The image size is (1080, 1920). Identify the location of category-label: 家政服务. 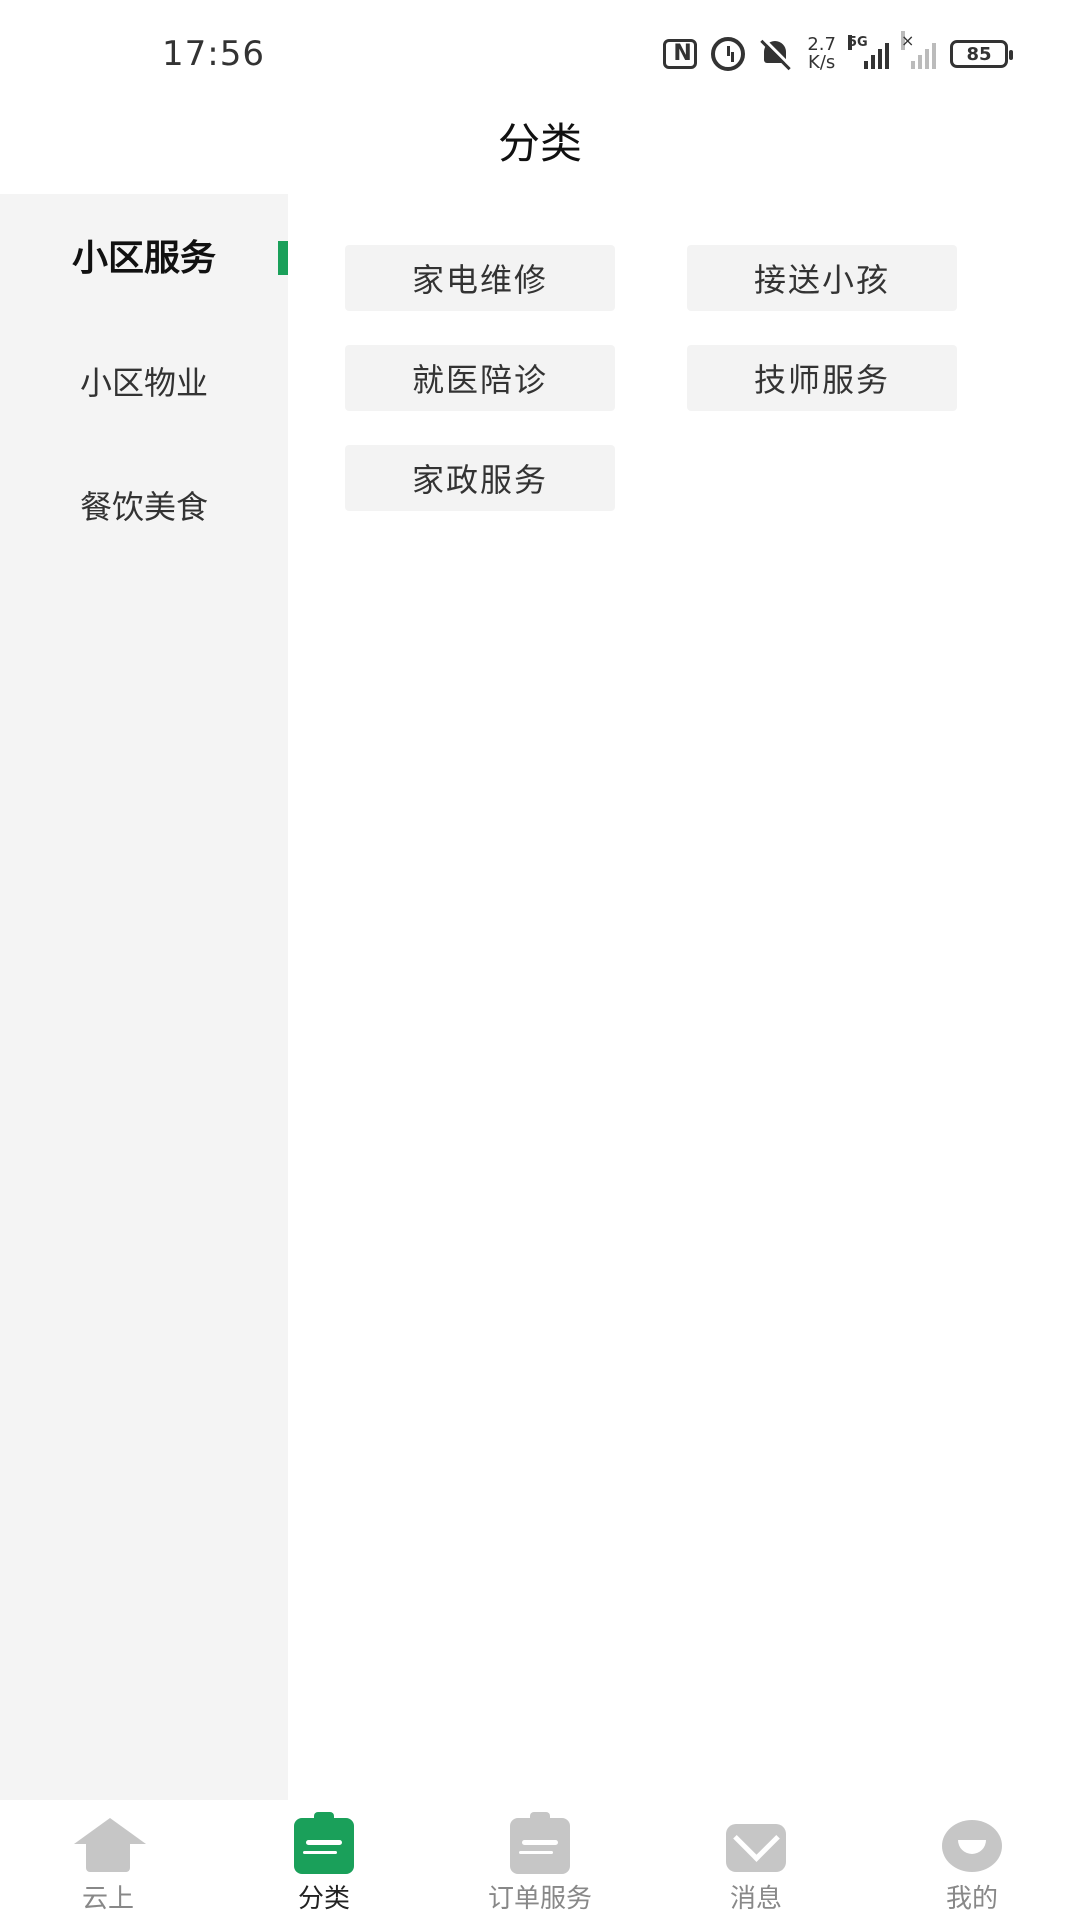
(479, 480).